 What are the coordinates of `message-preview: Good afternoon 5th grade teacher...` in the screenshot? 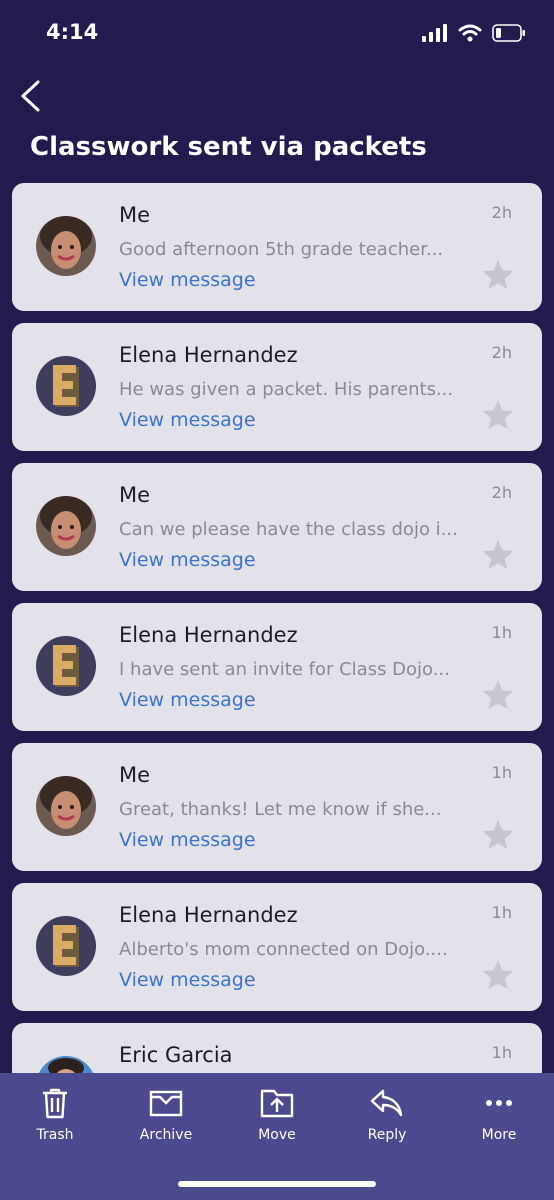 It's located at (281, 249).